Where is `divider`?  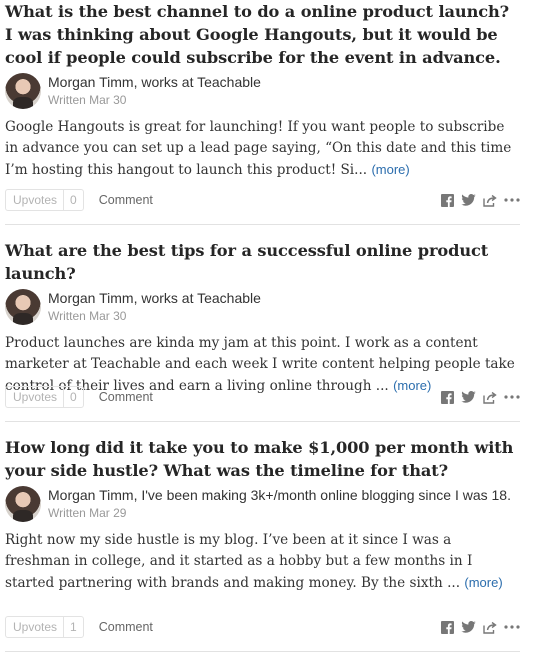
divider is located at coordinates (262, 651).